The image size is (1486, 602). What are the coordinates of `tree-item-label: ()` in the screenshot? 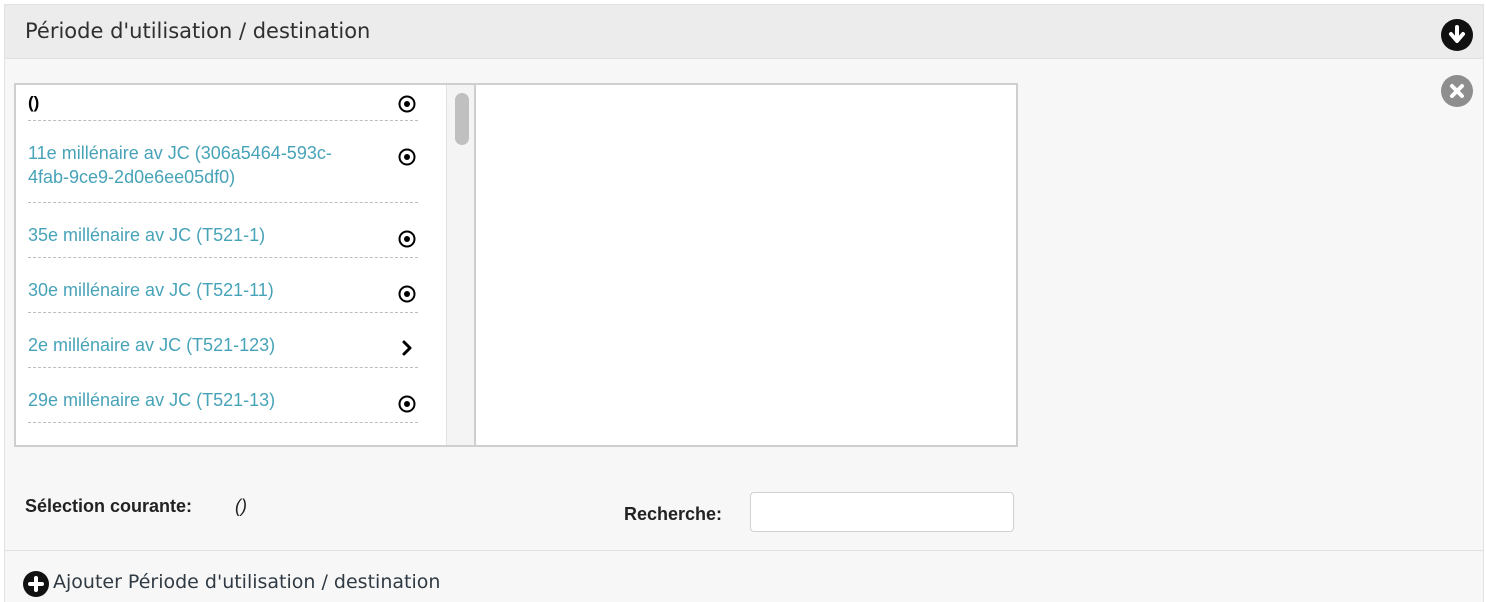 It's located at (198, 103).